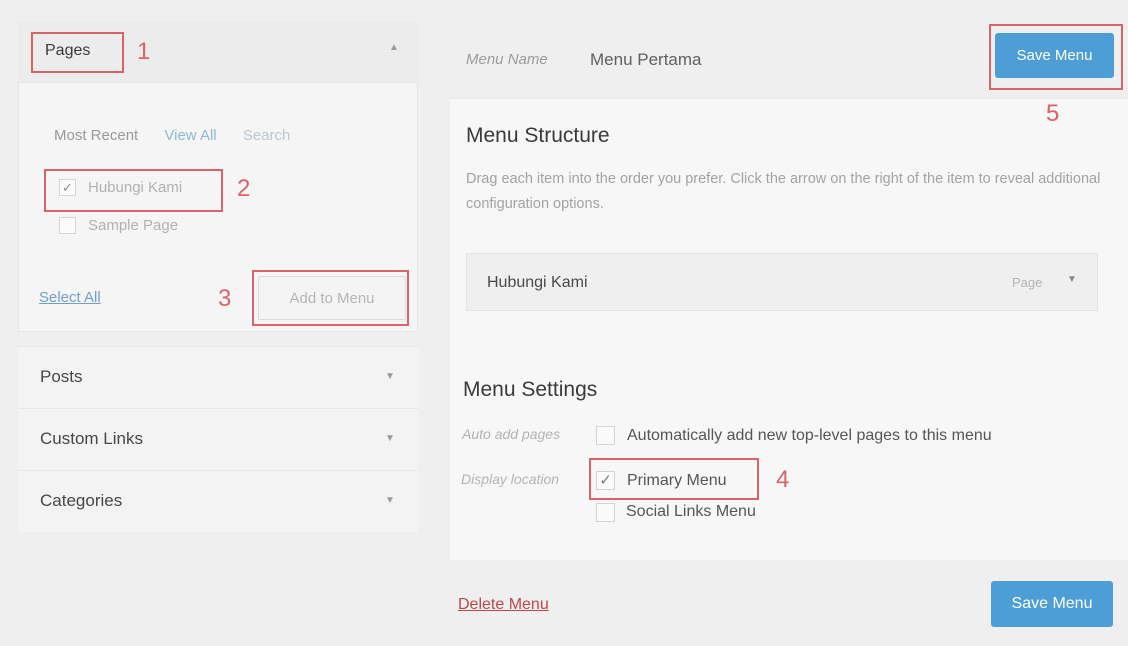  What do you see at coordinates (190, 135) in the screenshot?
I see `tab-view-all: View All` at bounding box center [190, 135].